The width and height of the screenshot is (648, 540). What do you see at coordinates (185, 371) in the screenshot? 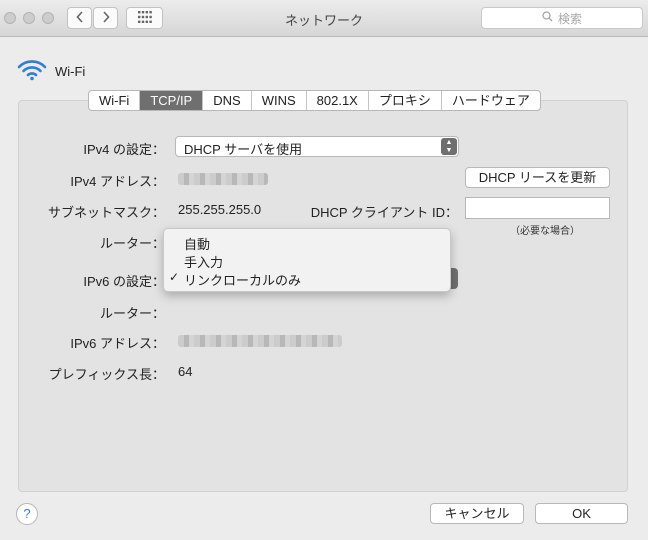
I see `prefix-length-value: 64` at bounding box center [185, 371].